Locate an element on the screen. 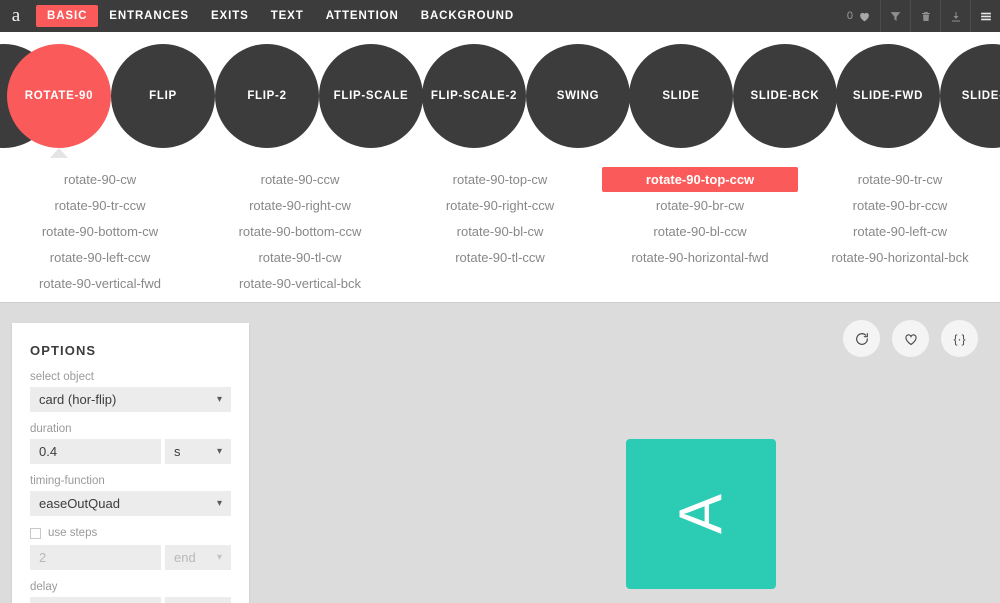 The width and height of the screenshot is (1000, 603). code-icon: {·} is located at coordinates (959, 338).